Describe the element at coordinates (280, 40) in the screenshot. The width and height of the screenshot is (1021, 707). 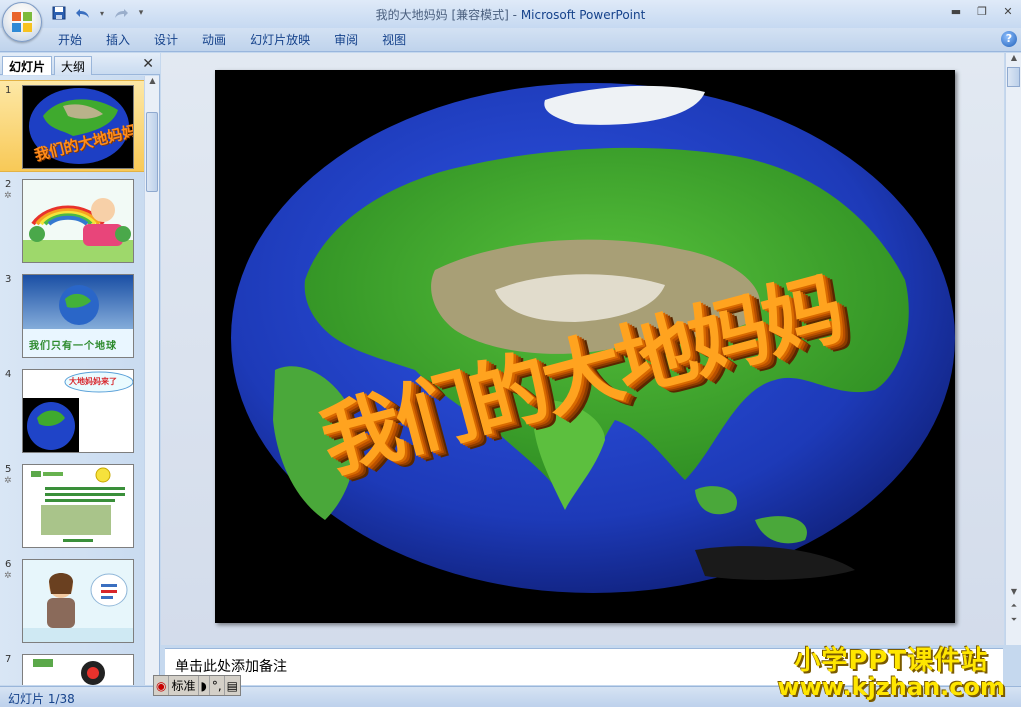
I see `tab-slide-show: 幻灯片放映` at that location.